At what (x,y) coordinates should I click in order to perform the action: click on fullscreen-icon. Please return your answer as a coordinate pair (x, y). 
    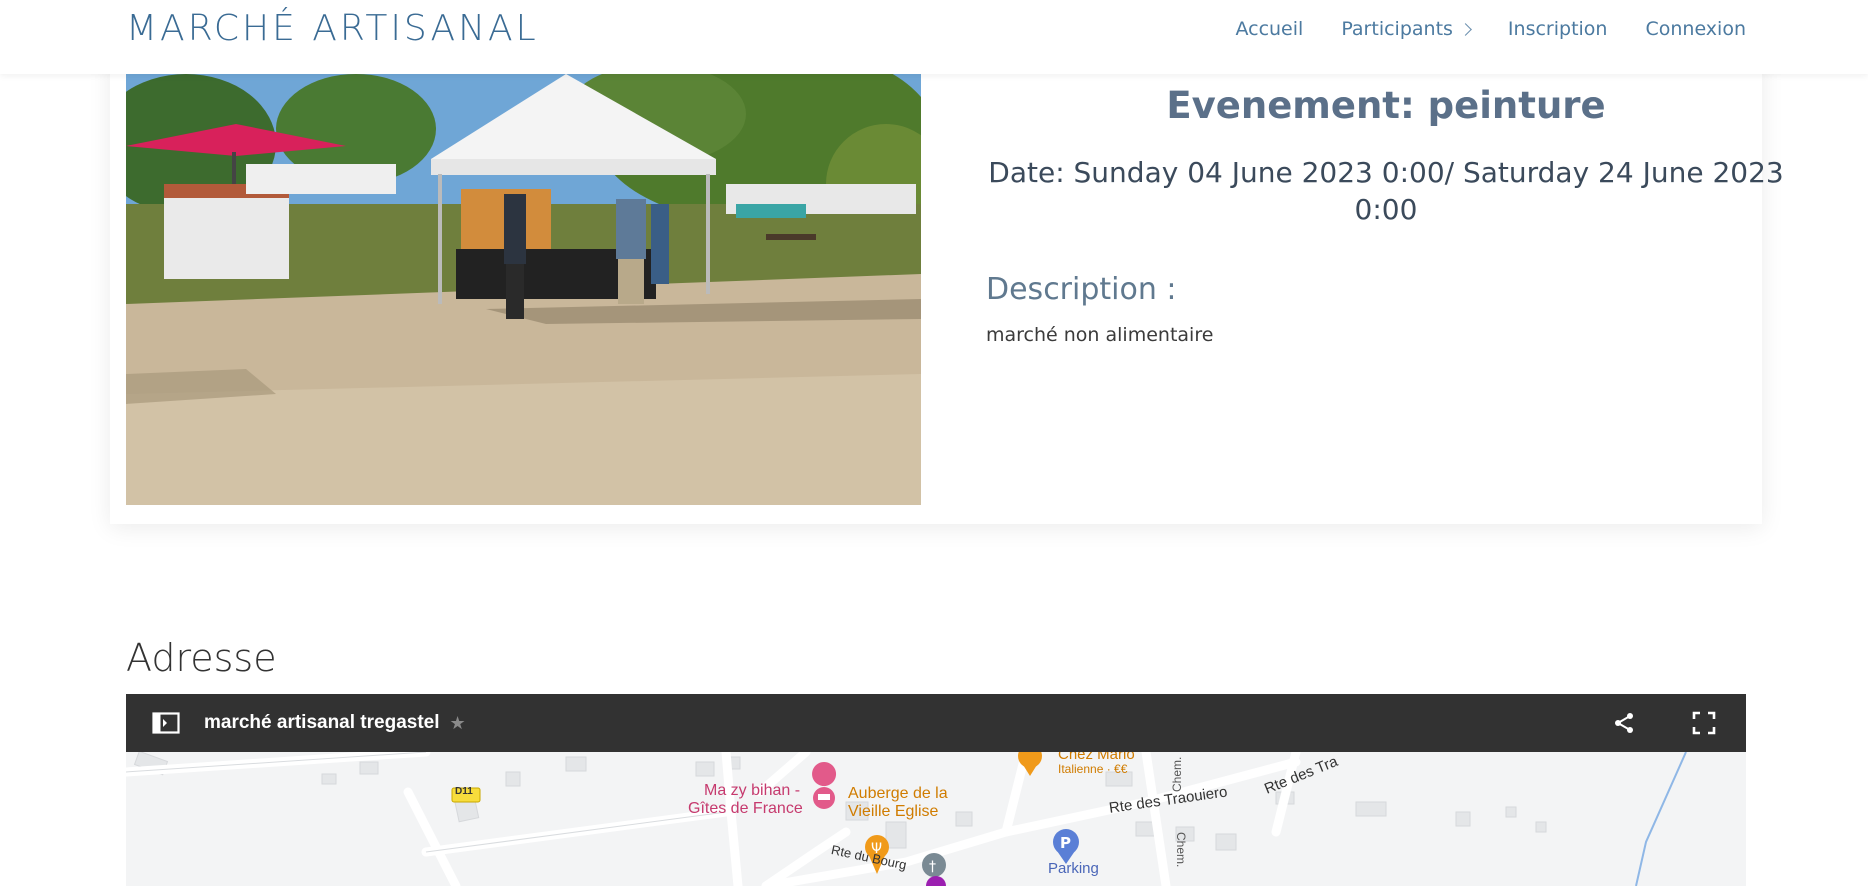
    Looking at the image, I should click on (1704, 725).